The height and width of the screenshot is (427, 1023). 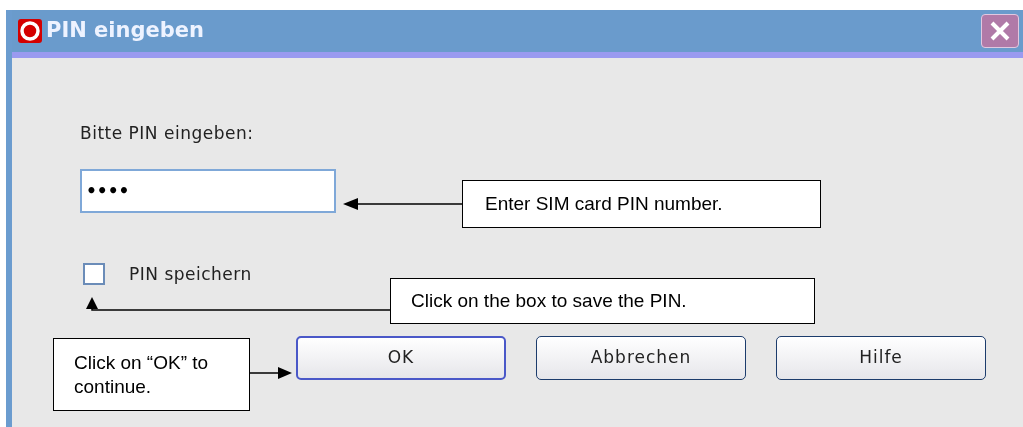 I want to click on close-icon, so click(x=1000, y=31).